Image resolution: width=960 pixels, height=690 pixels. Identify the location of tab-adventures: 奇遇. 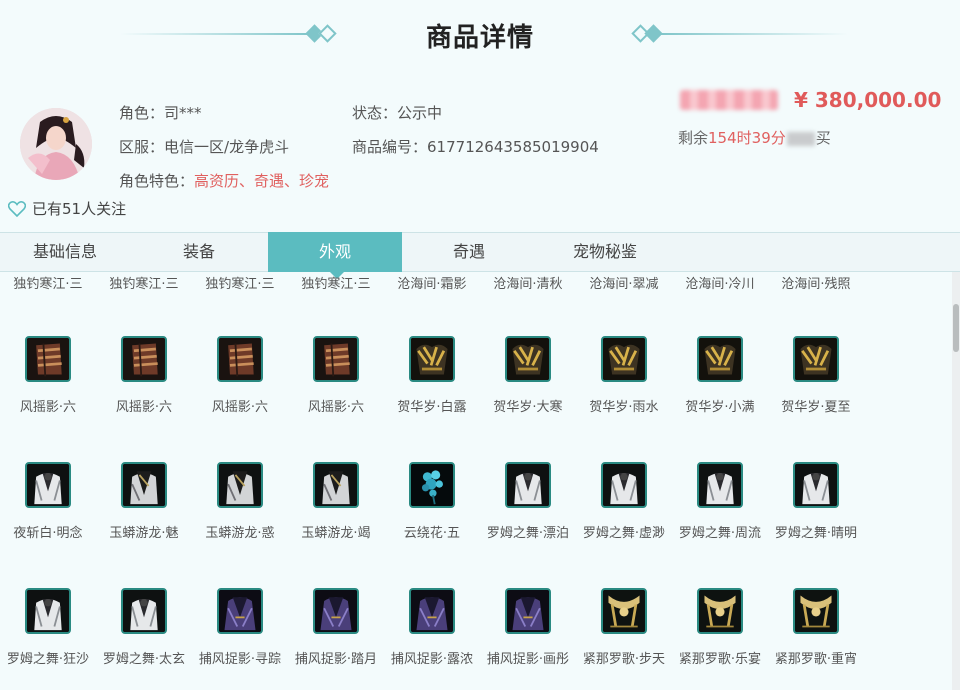
(469, 252).